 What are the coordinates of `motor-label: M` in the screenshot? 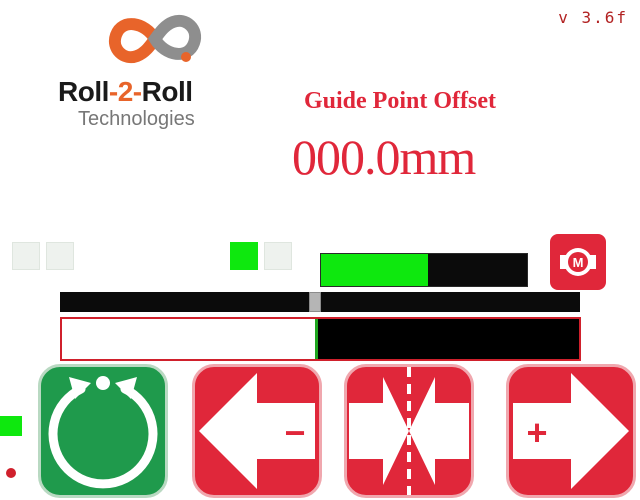 It's located at (578, 262).